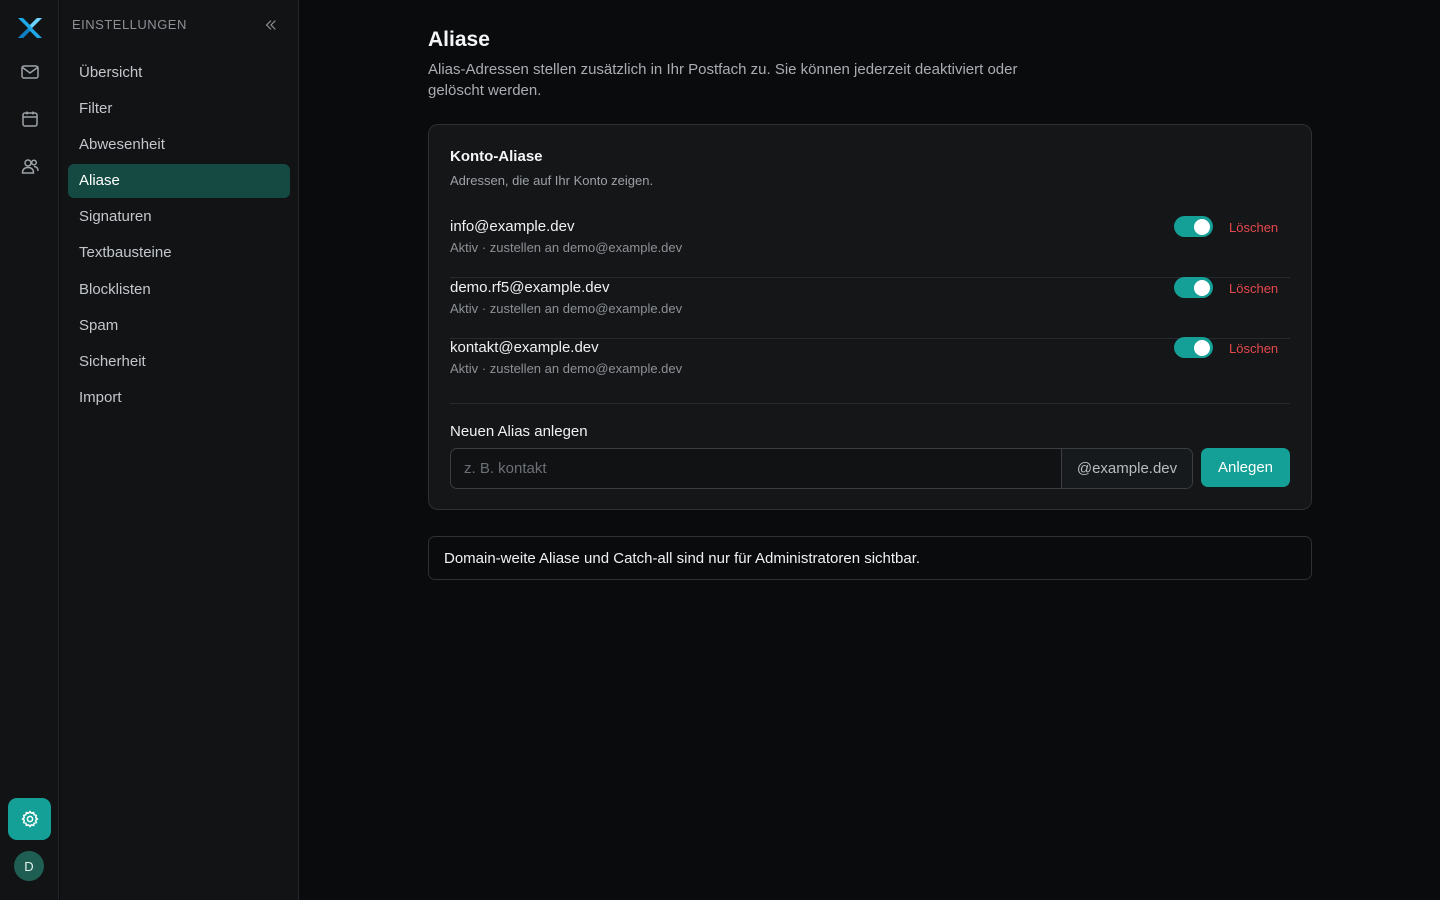 The width and height of the screenshot is (1440, 900). Describe the element at coordinates (30, 72) in the screenshot. I see `mail-icon` at that location.